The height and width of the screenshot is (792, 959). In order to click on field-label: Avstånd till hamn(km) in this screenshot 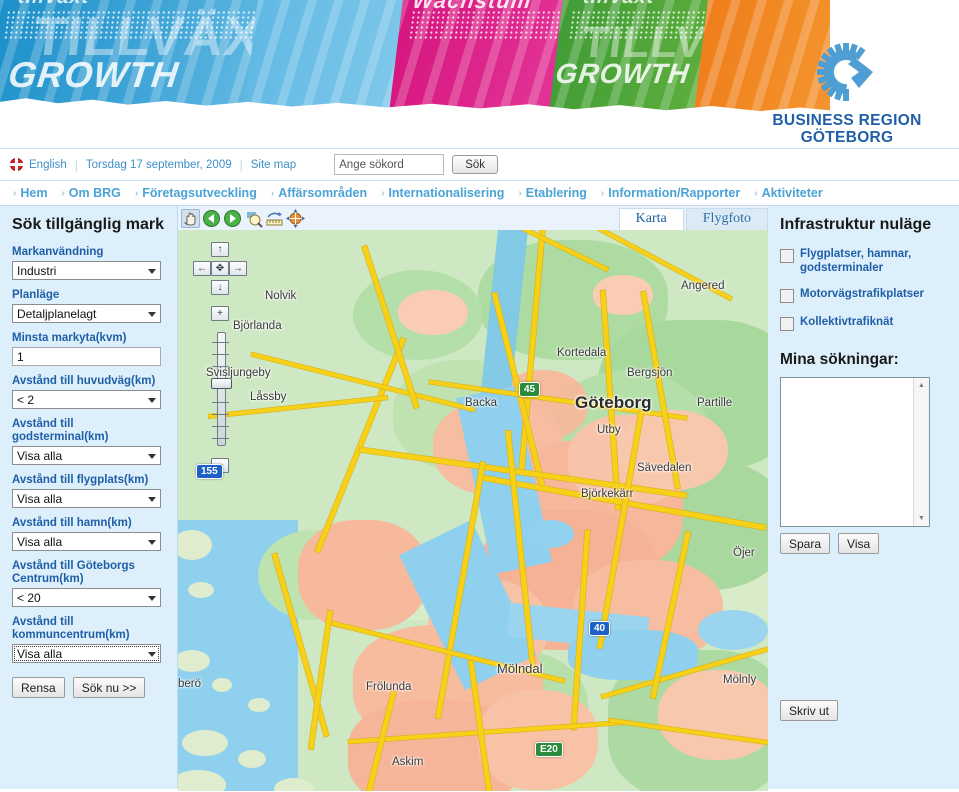, I will do `click(72, 523)`.